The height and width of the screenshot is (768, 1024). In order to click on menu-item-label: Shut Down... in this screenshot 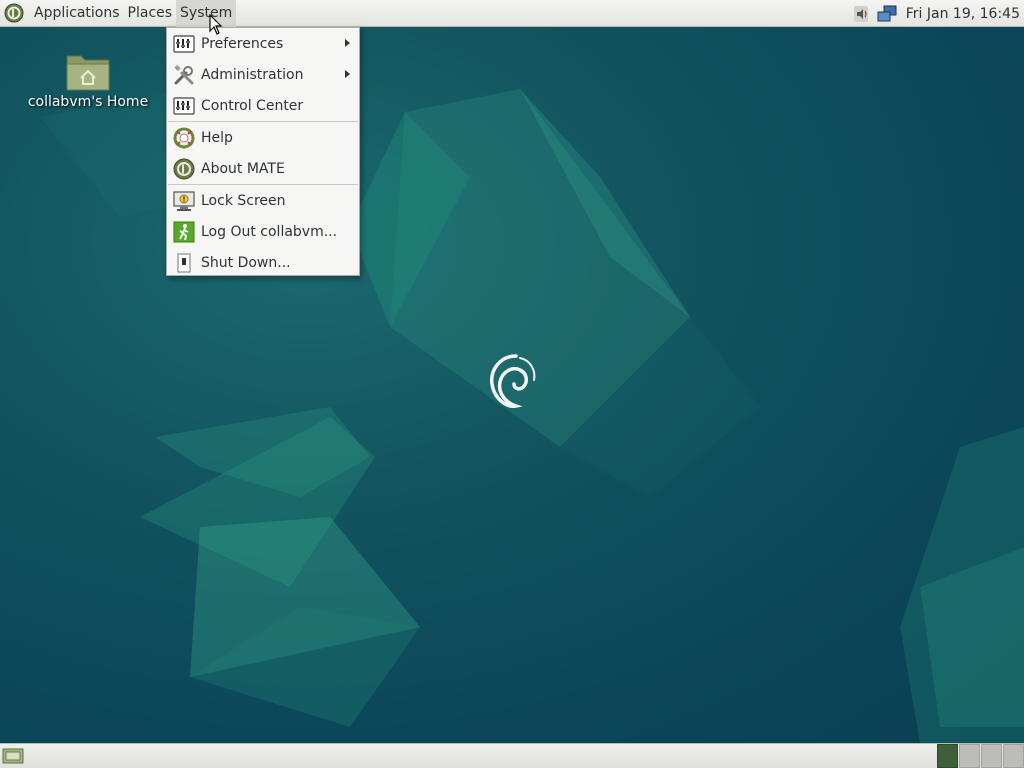, I will do `click(246, 262)`.